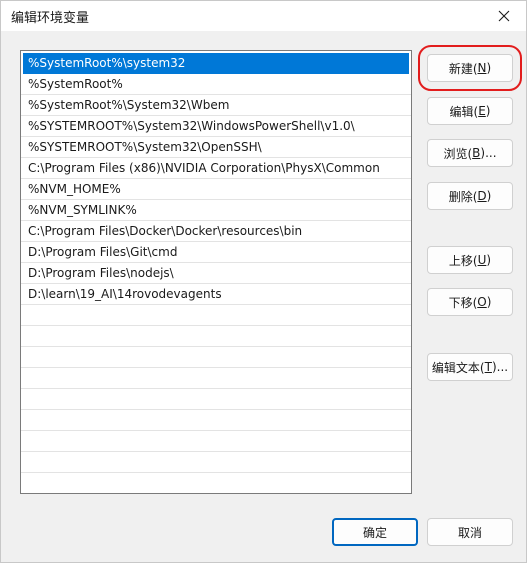 Image resolution: width=527 pixels, height=563 pixels. Describe the element at coordinates (216, 189) in the screenshot. I see `list-item: %NVM_HOME%` at that location.